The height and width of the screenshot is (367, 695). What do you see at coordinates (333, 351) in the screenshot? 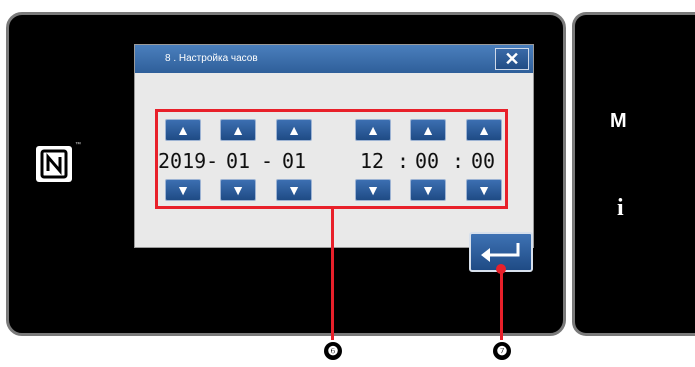
I see `callout-6: ❻` at bounding box center [333, 351].